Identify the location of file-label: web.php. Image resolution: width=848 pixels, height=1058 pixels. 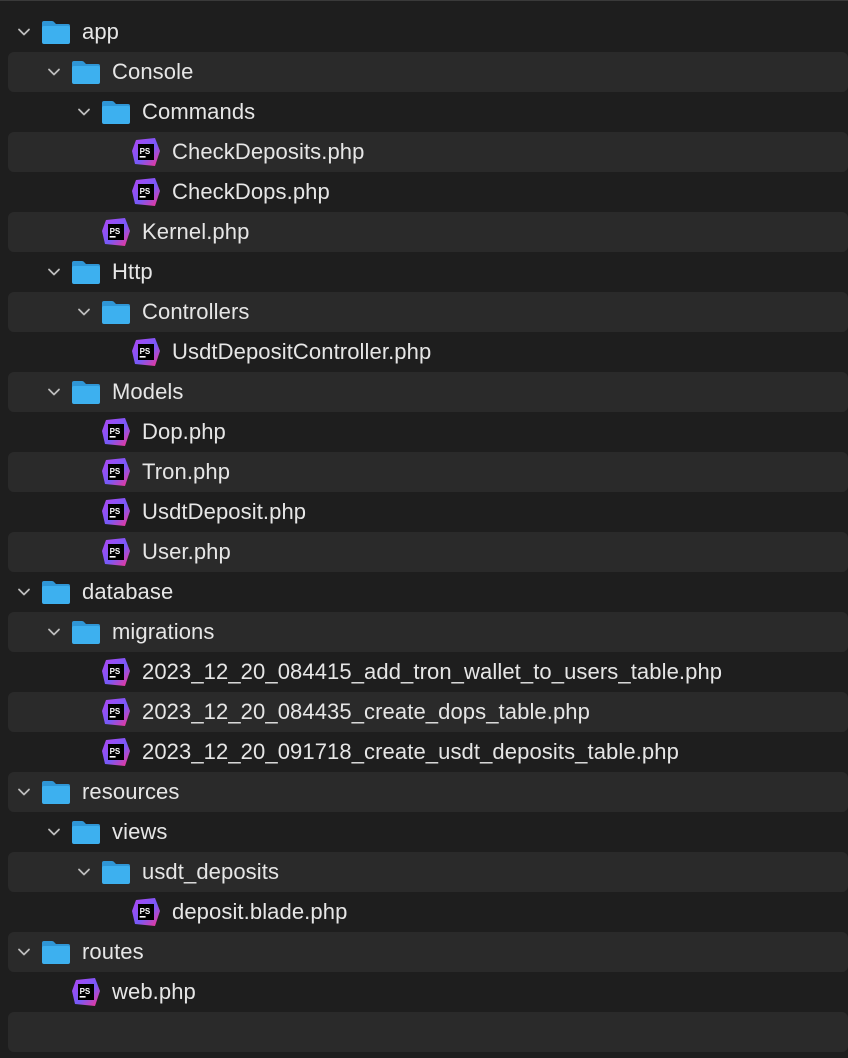
(154, 991).